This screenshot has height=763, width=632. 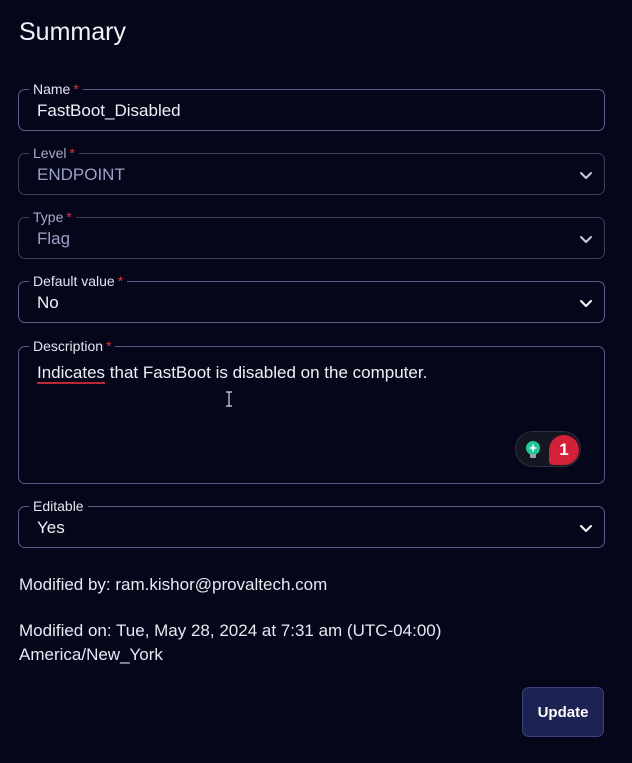 What do you see at coordinates (91, 654) in the screenshot?
I see `modified-on-timezone: America/New_York` at bounding box center [91, 654].